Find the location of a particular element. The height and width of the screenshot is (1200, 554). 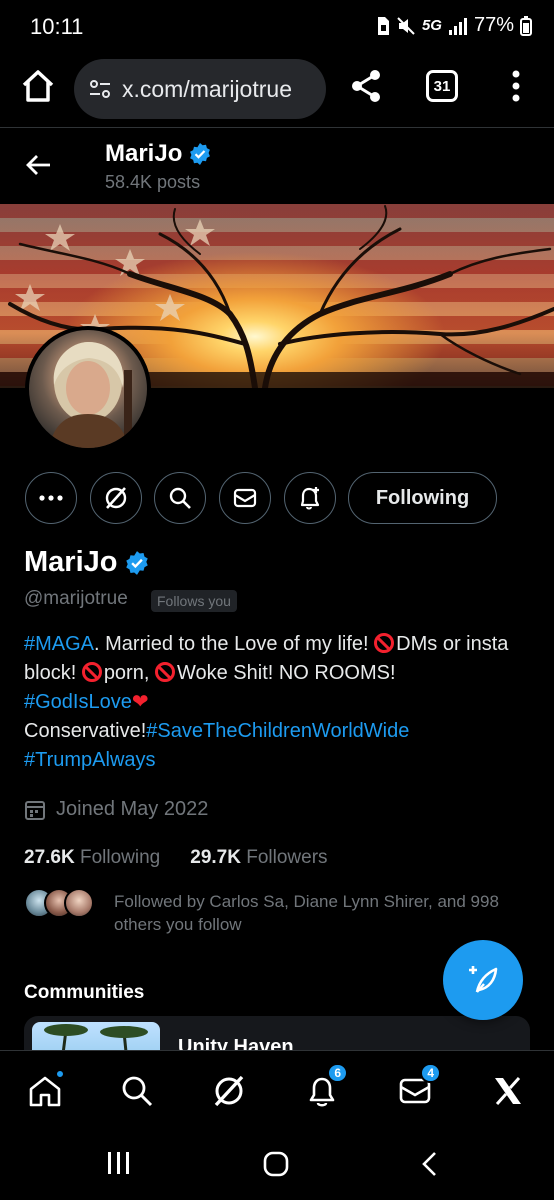

hashtag-link: #TrumpAlways is located at coordinates (90, 760).